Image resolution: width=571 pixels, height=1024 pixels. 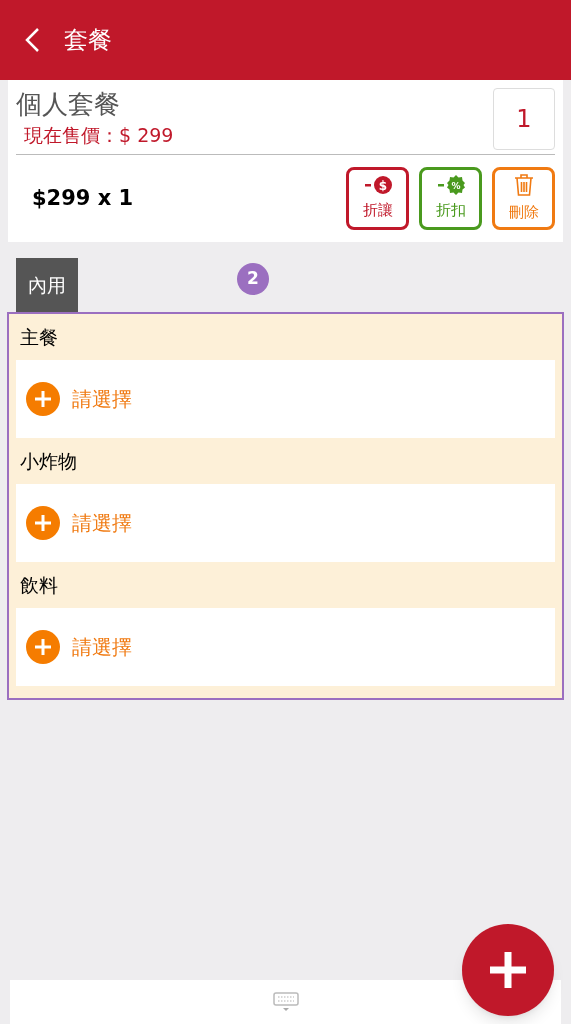 What do you see at coordinates (377, 198) in the screenshot?
I see `discount-button: $ 折讓` at bounding box center [377, 198].